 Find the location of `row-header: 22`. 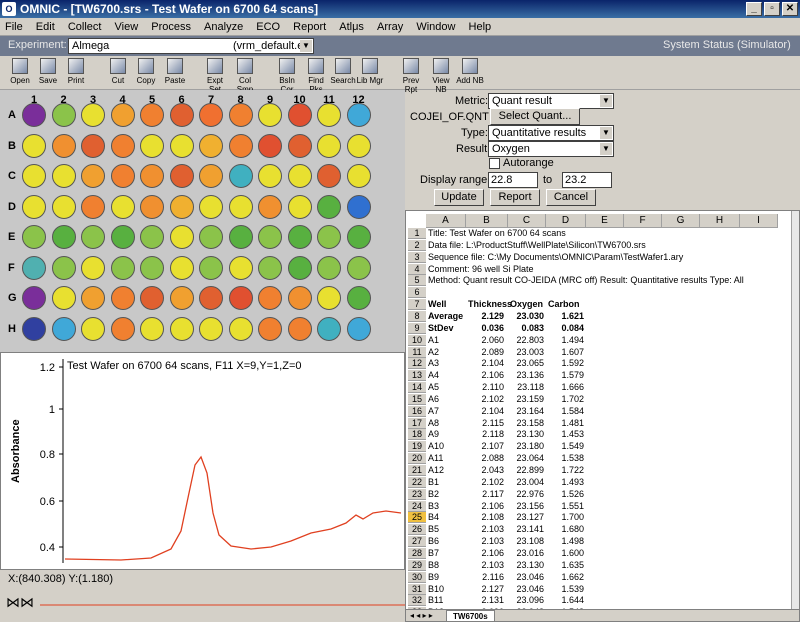

row-header: 22 is located at coordinates (417, 482).